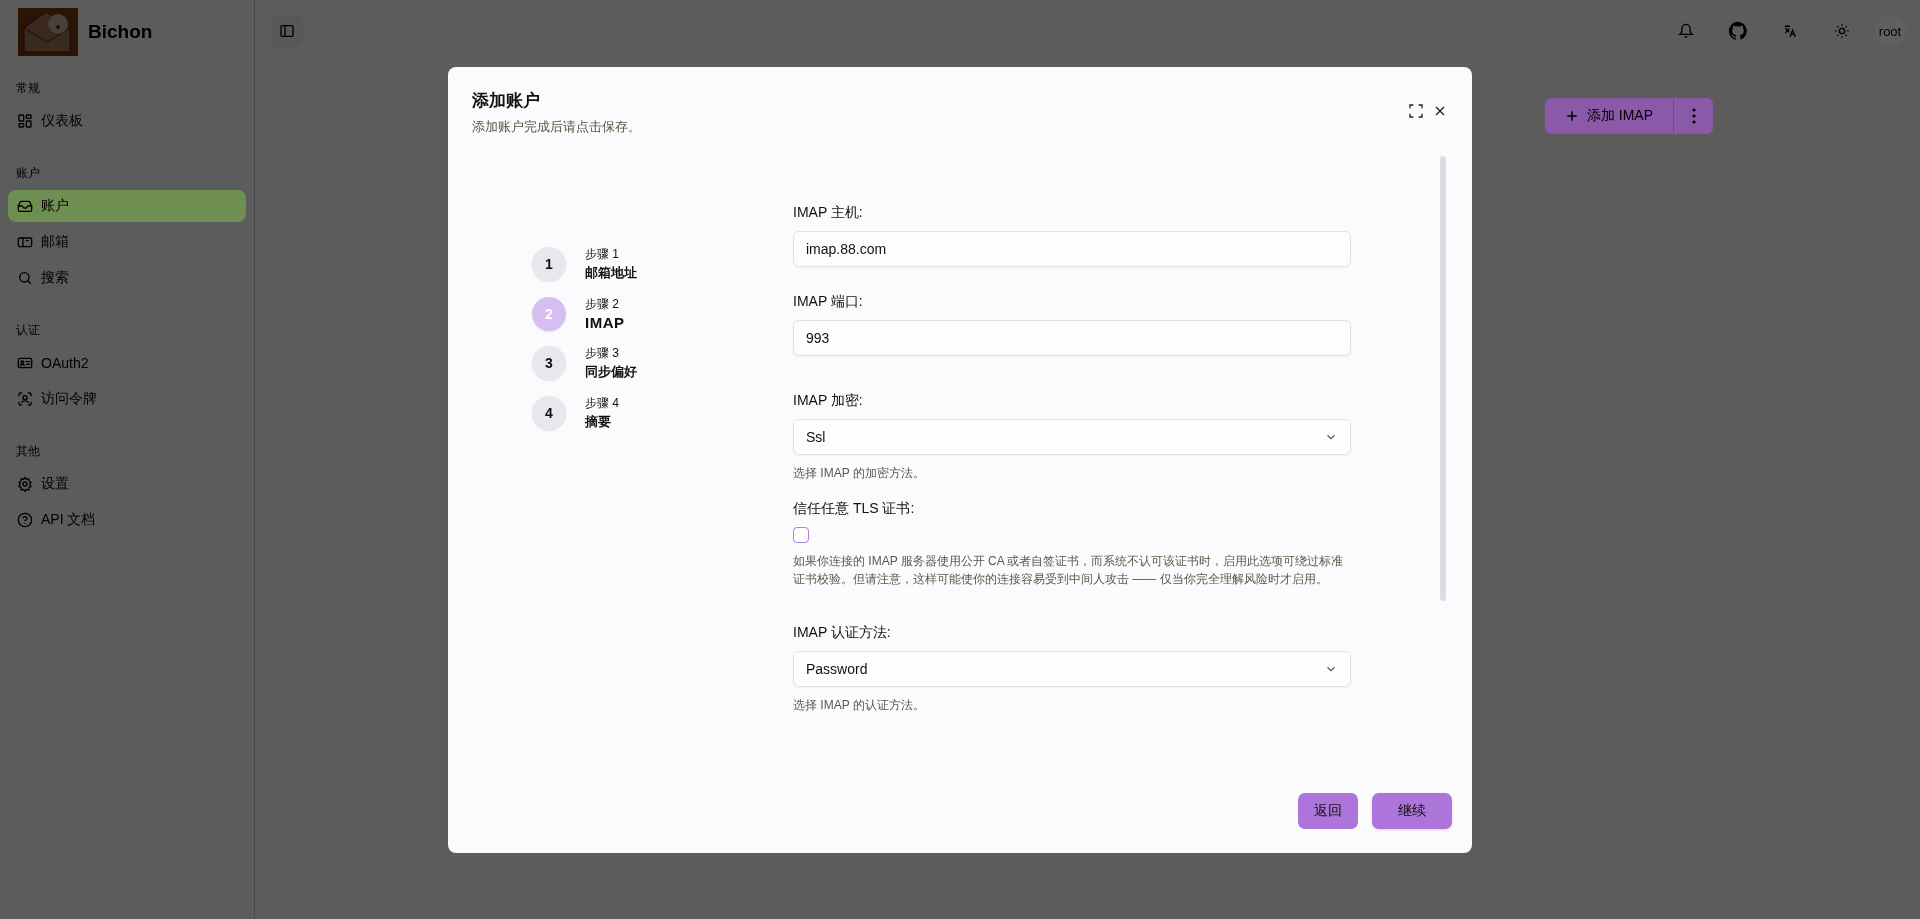 The width and height of the screenshot is (1920, 919). I want to click on nav-item: OAuth2, so click(127, 363).